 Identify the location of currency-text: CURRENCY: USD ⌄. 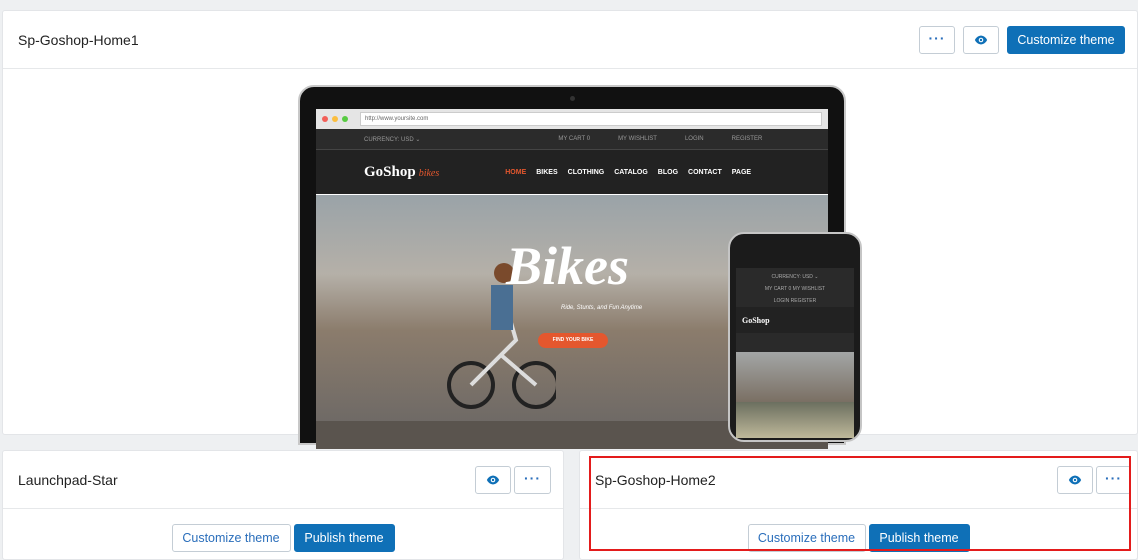
(392, 139).